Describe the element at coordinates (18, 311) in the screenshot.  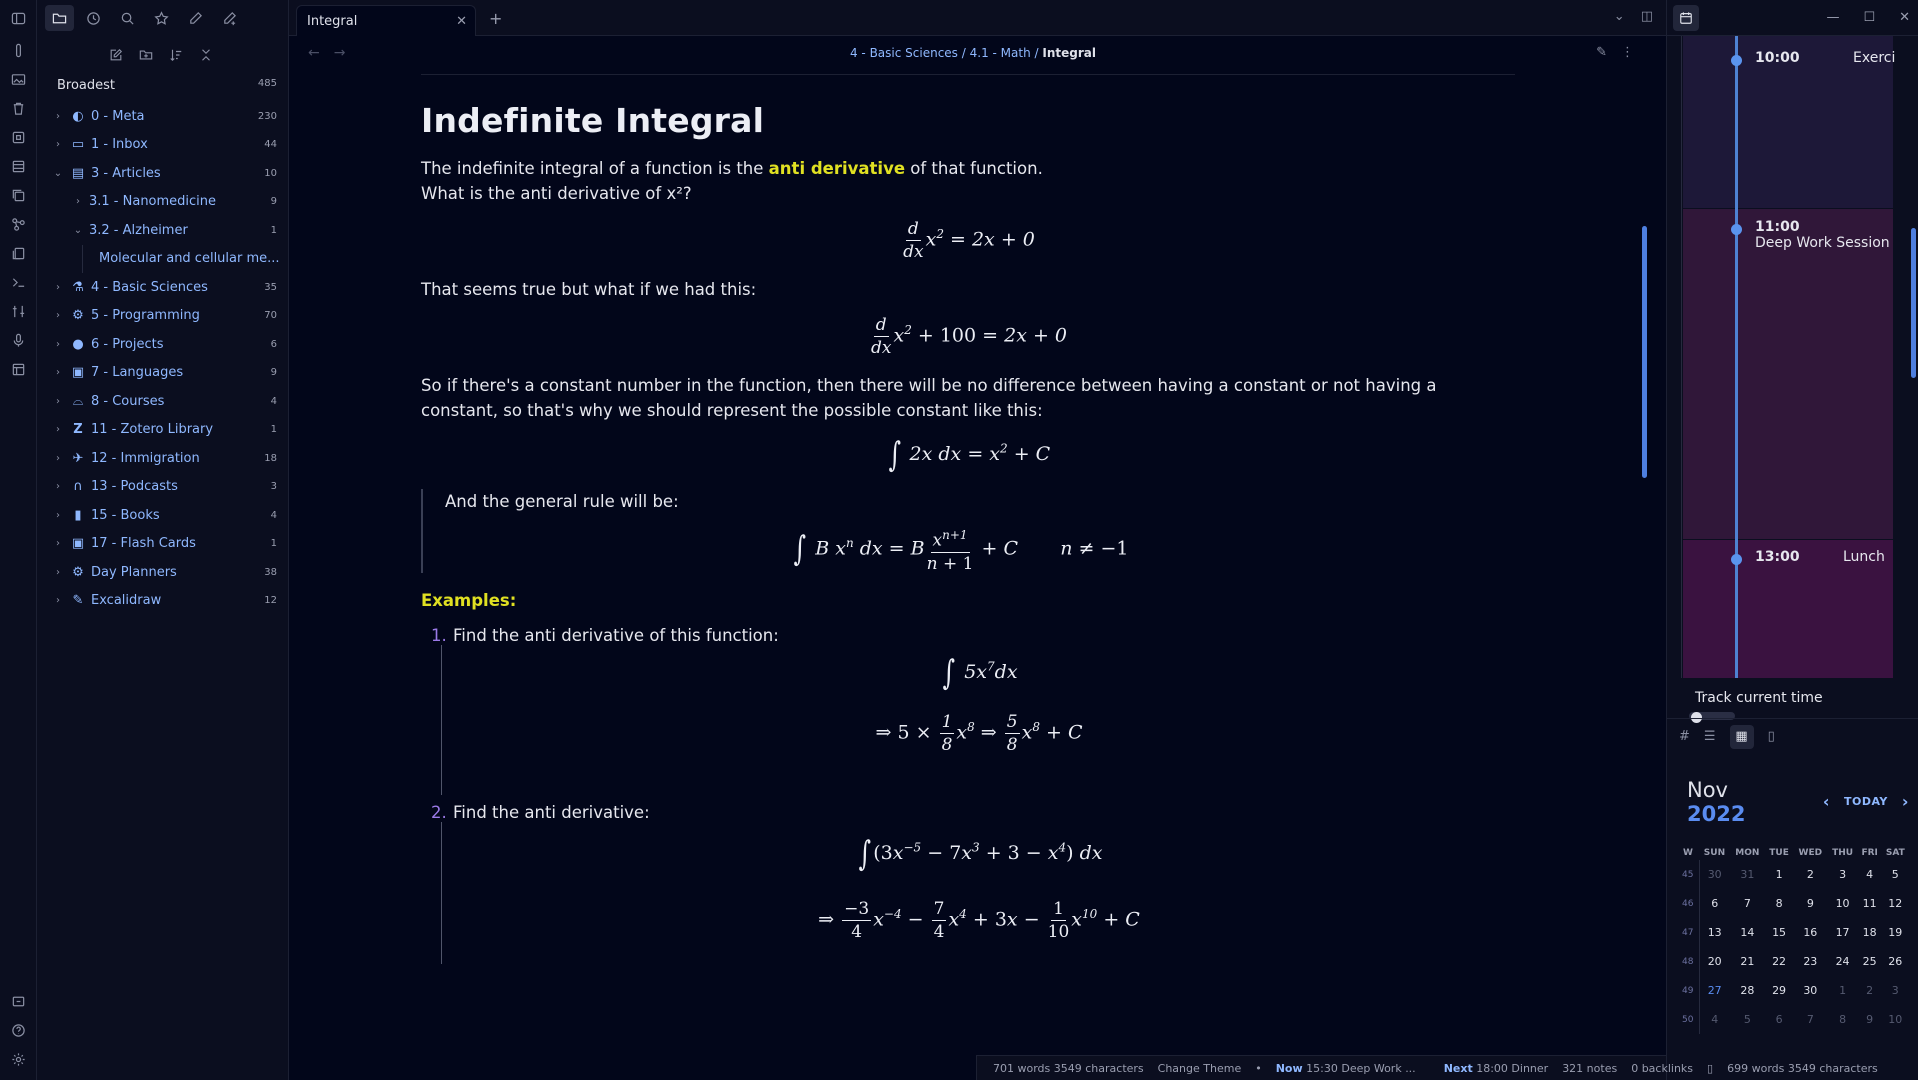
I see `sliders-icon` at that location.